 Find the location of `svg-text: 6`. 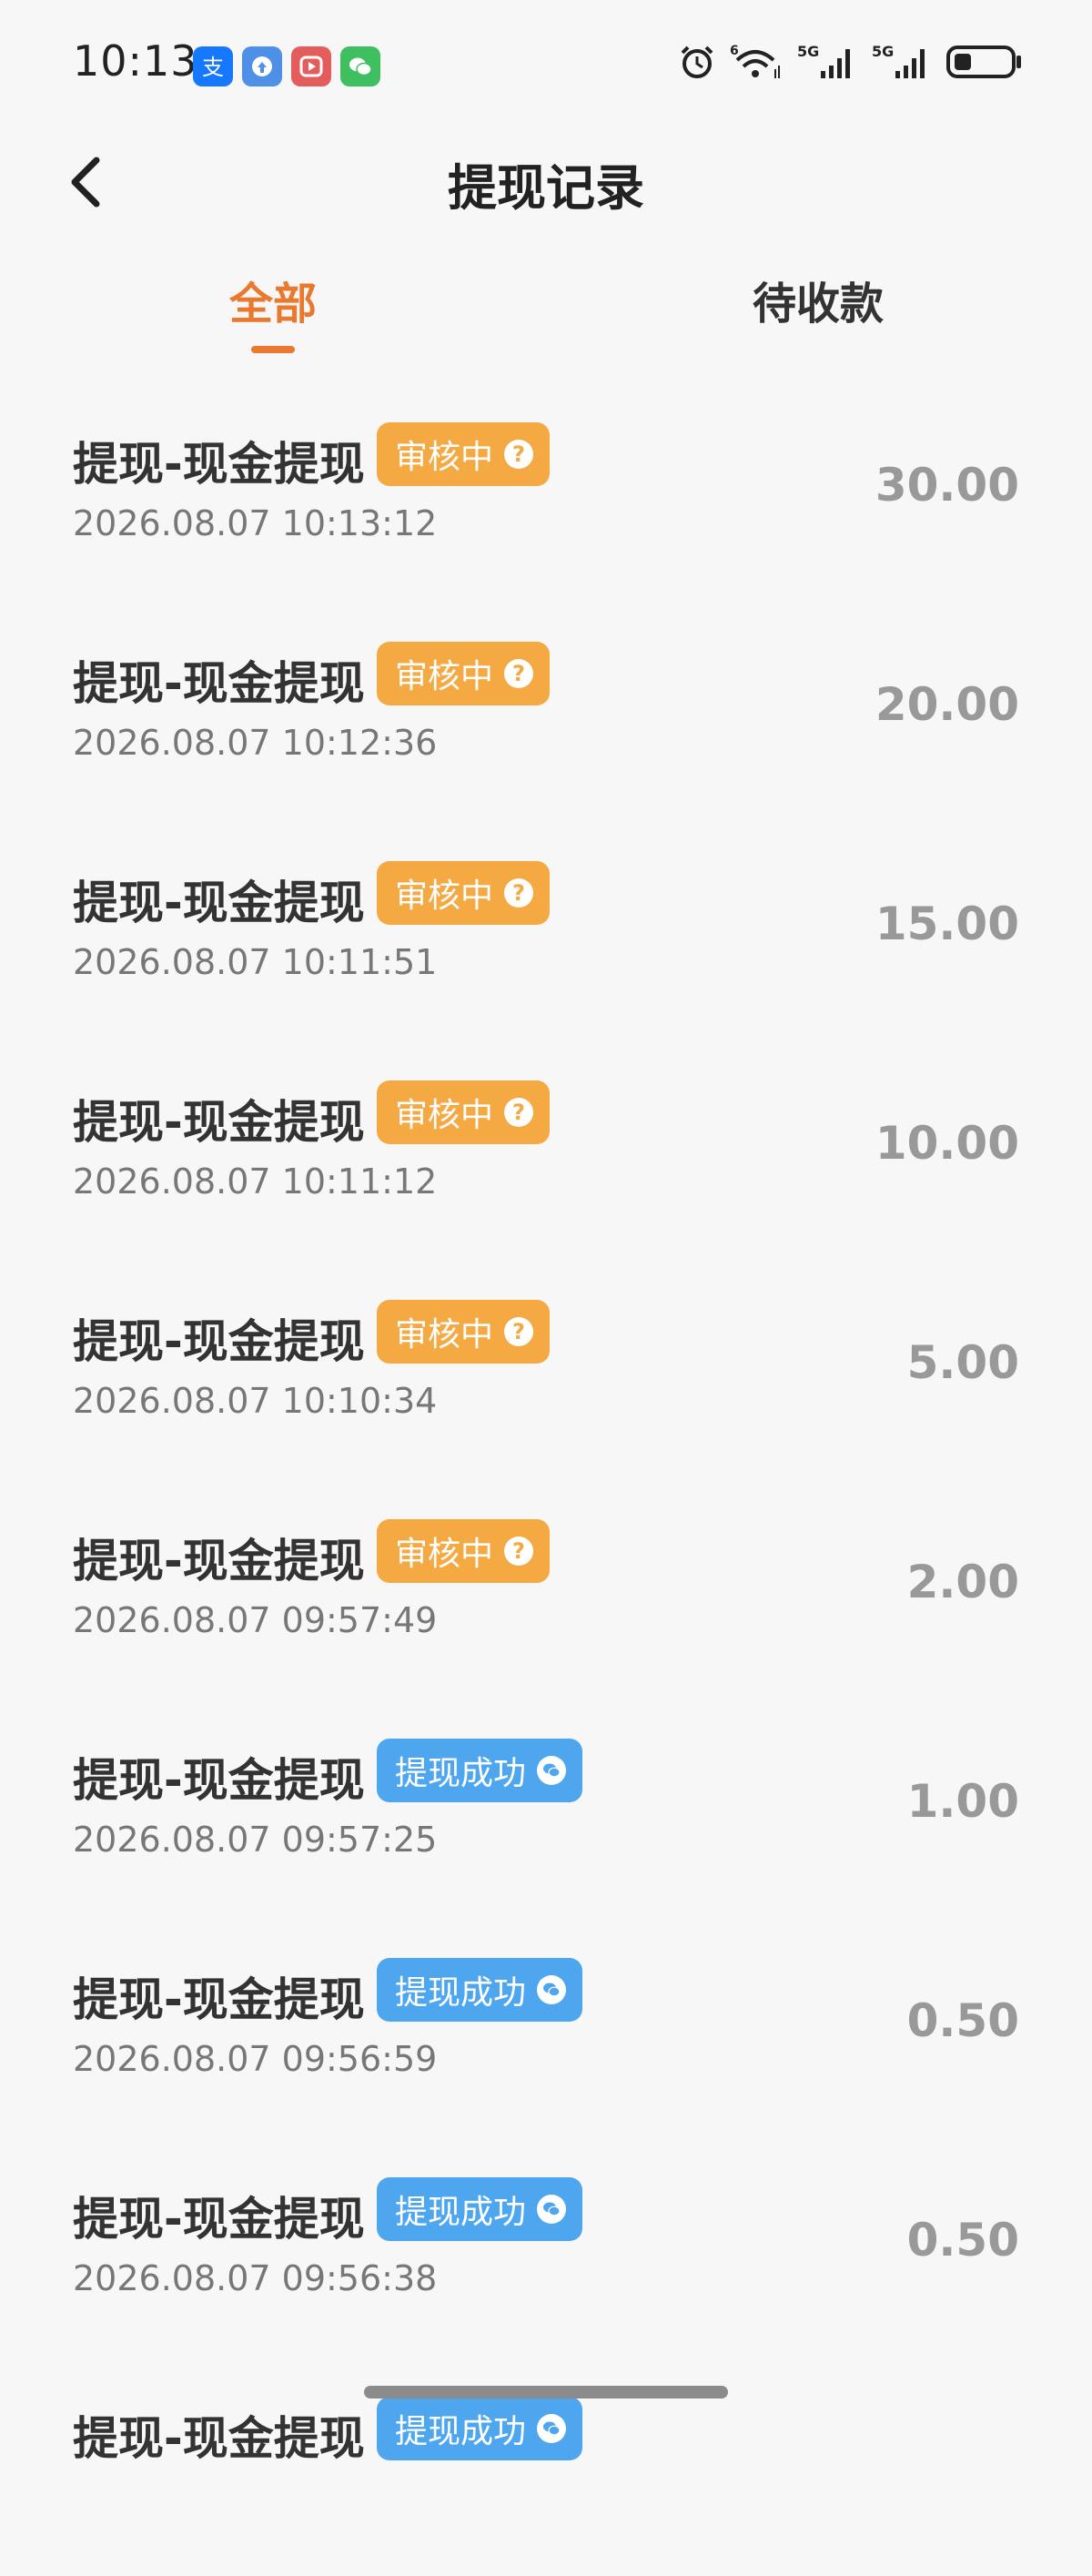

svg-text: 6 is located at coordinates (735, 51).